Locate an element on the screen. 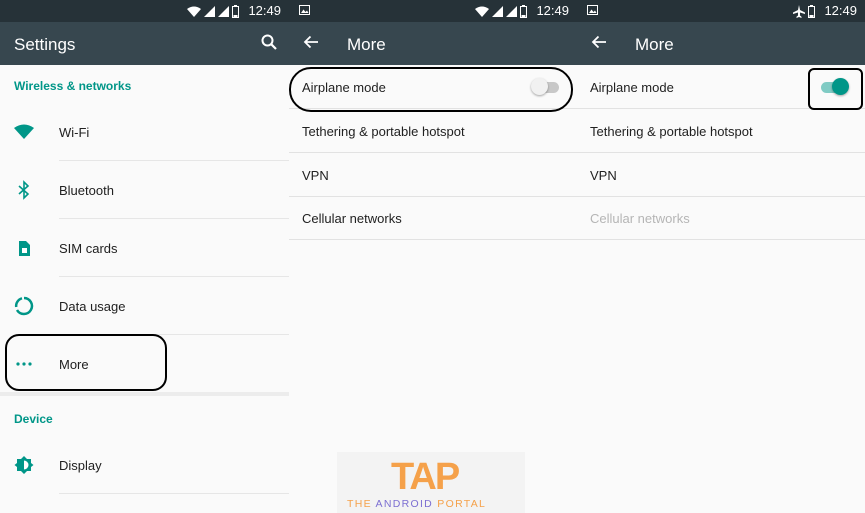  bluetooth-icon is located at coordinates (24, 190).